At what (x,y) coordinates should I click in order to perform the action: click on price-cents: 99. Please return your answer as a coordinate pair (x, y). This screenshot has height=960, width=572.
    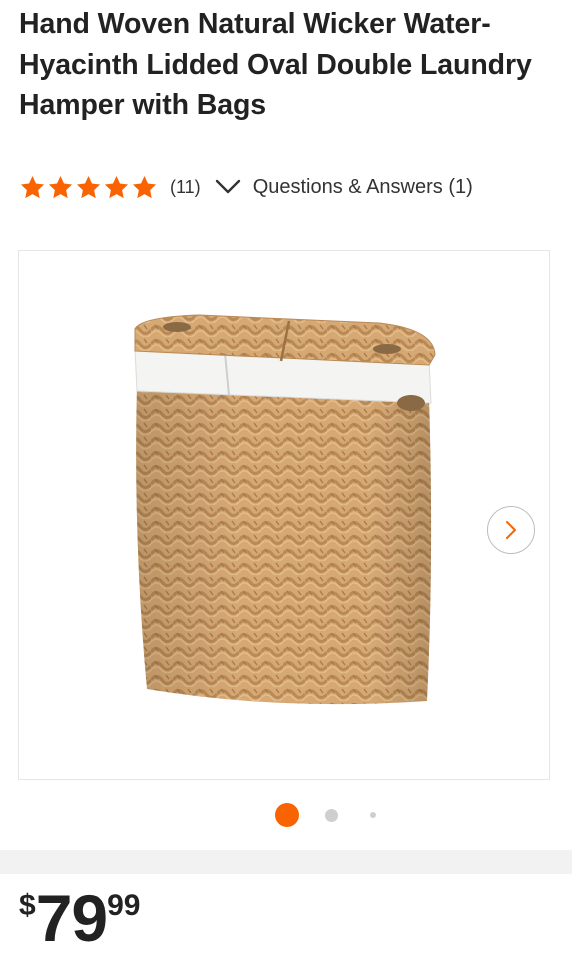
    Looking at the image, I should click on (124, 905).